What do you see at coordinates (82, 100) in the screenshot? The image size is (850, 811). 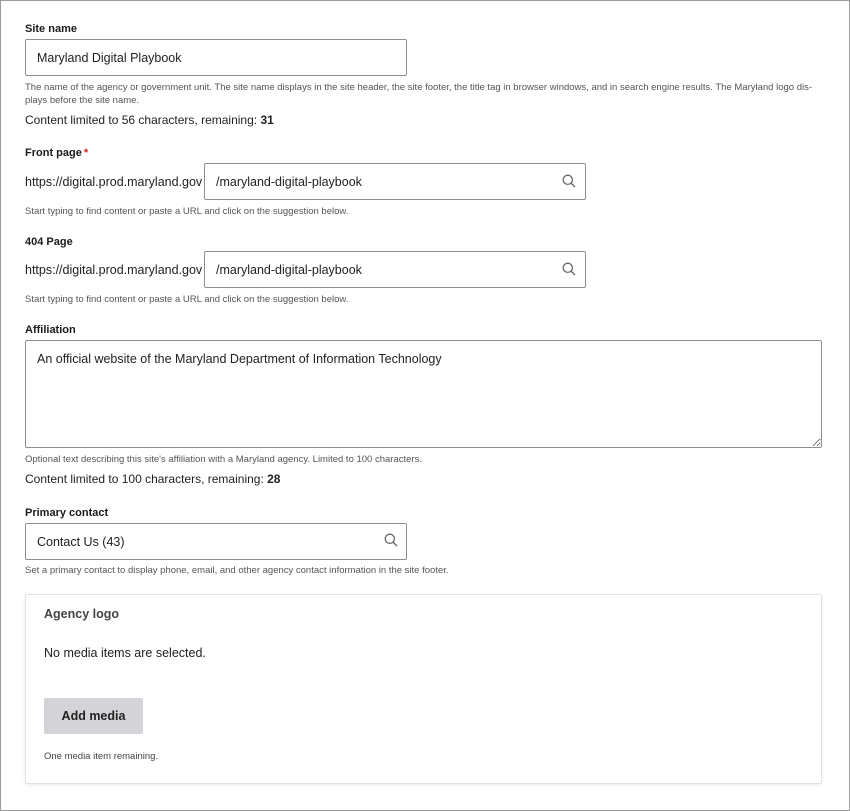 I see `site-name-description-line2: plays before the site name.` at bounding box center [82, 100].